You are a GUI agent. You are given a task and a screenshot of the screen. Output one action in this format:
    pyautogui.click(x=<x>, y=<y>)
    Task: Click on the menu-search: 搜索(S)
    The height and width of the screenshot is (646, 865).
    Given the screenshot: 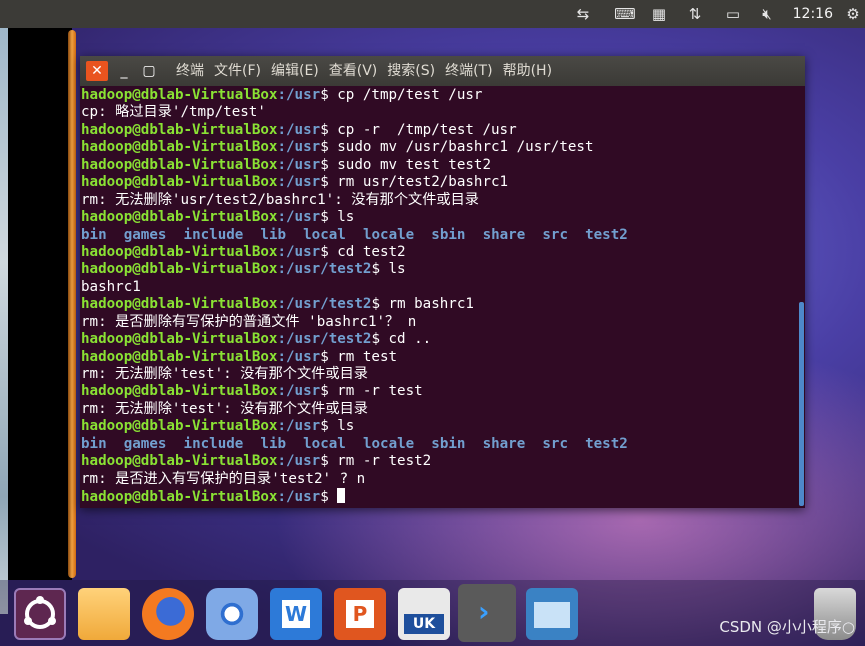 What is the action you would take?
    pyautogui.click(x=411, y=71)
    